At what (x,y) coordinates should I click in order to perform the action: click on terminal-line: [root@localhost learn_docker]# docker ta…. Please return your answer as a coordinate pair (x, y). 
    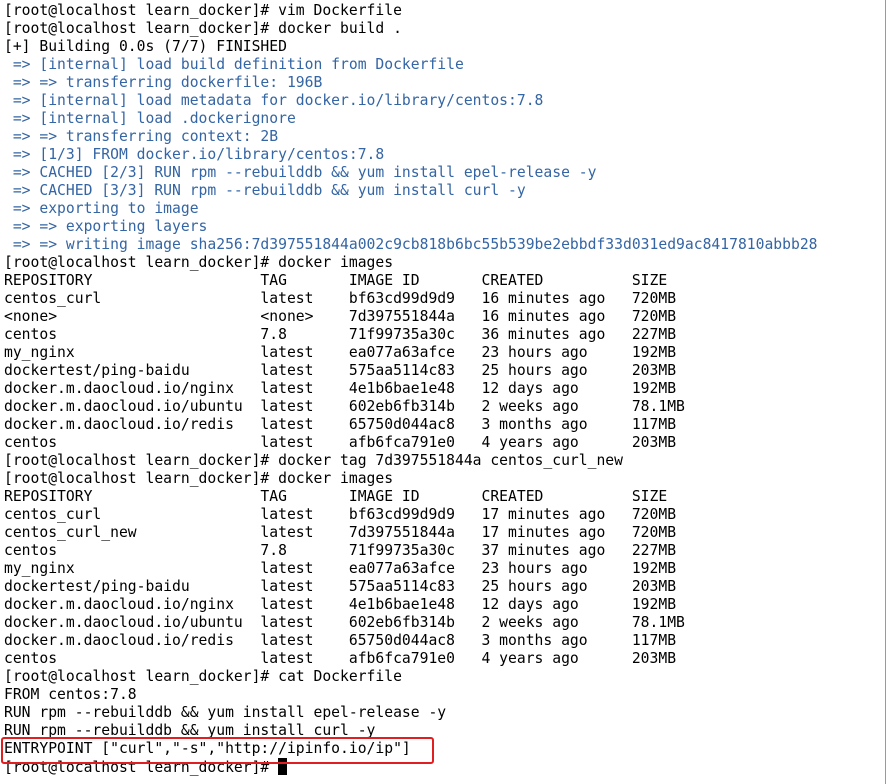
    Looking at the image, I should click on (313, 460).